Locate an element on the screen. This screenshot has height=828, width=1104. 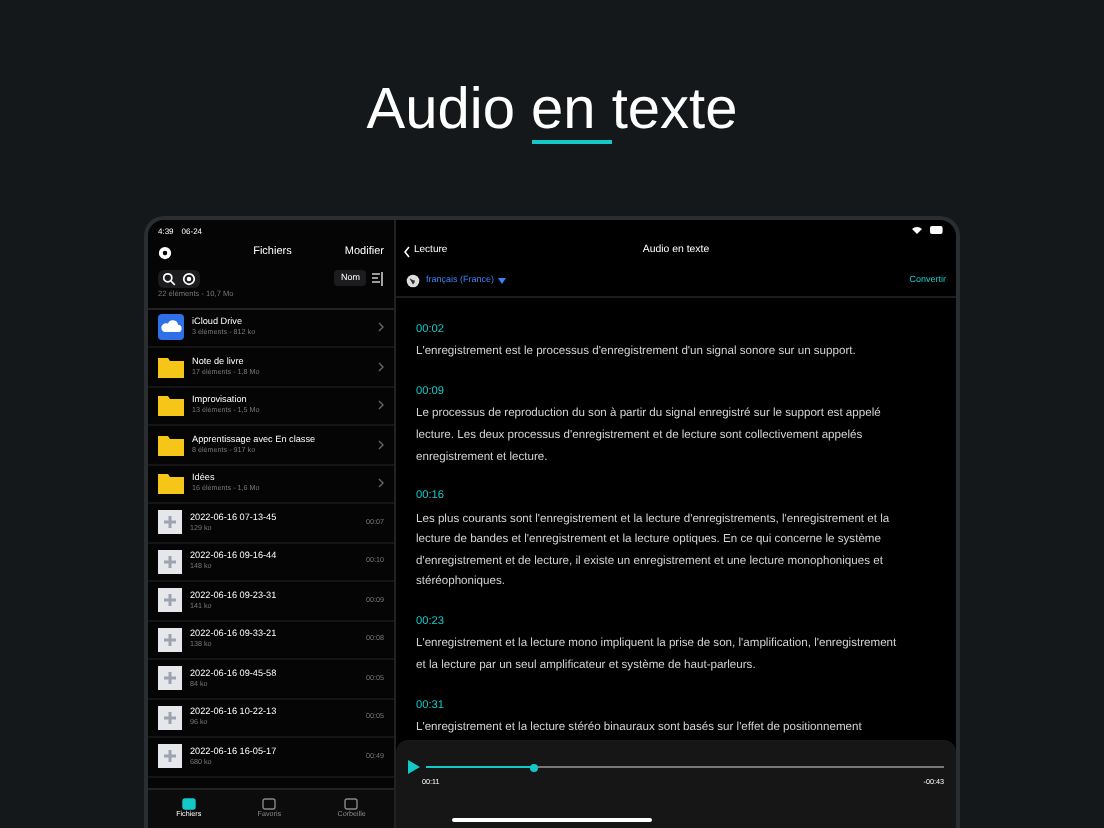
sort-order-icon is located at coordinates (378, 278).